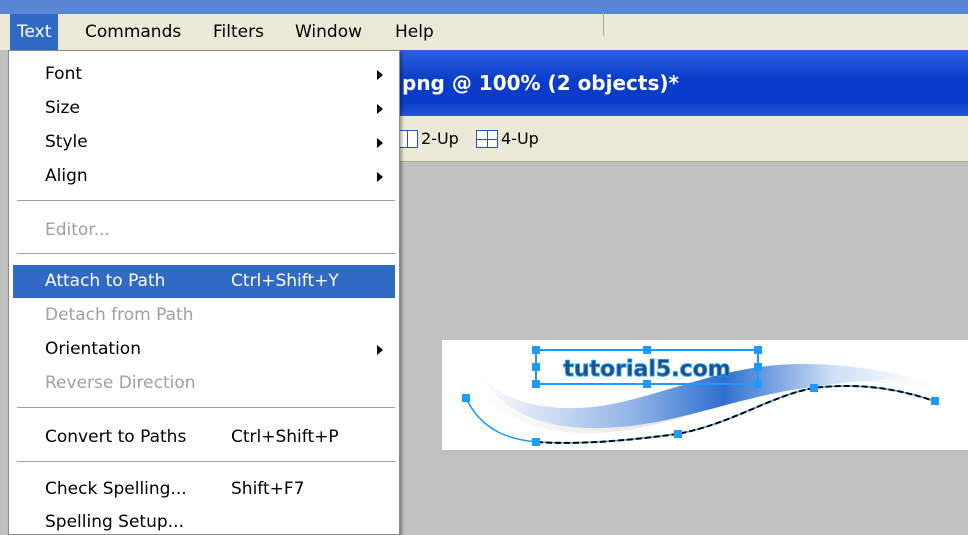 Image resolution: width=968 pixels, height=535 pixels. What do you see at coordinates (484, 7) in the screenshot?
I see `window-top-edge` at bounding box center [484, 7].